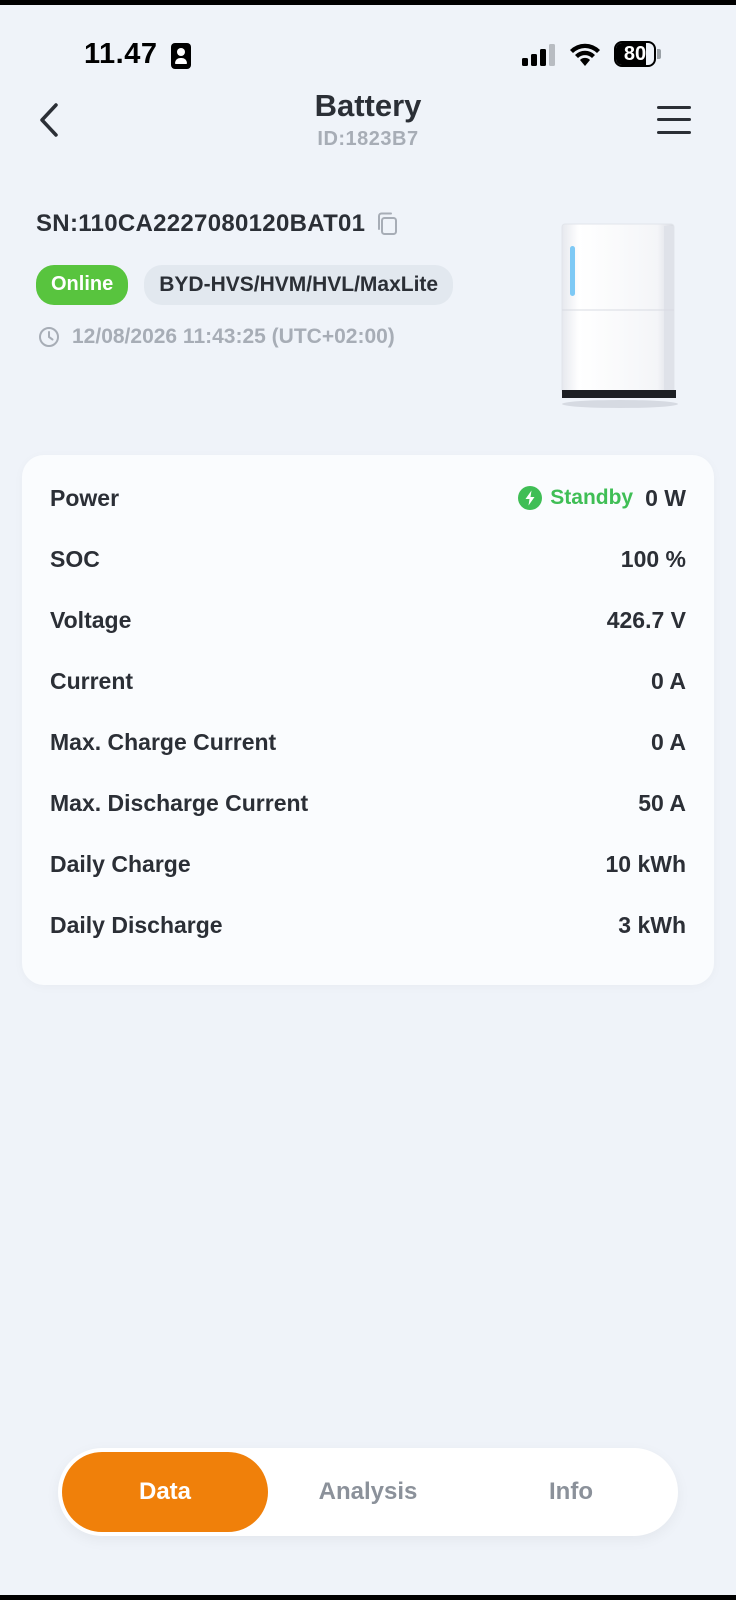 This screenshot has width=736, height=1600. I want to click on status-bar: 11.47 80, so click(368, 55).